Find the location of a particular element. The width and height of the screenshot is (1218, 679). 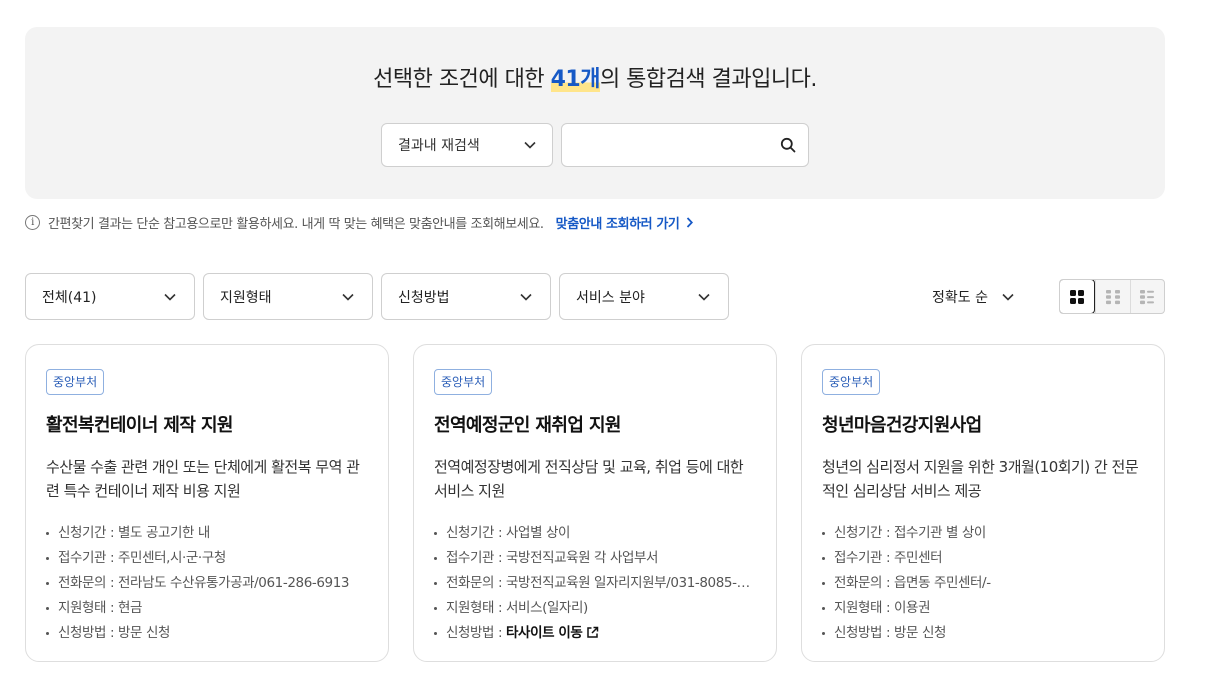

filter-support-type: 지원형태 is located at coordinates (288, 296).